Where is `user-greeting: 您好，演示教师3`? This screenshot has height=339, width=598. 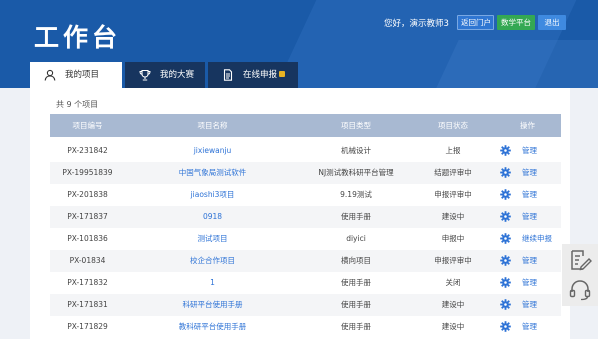 user-greeting: 您好，演示教师3 is located at coordinates (416, 24).